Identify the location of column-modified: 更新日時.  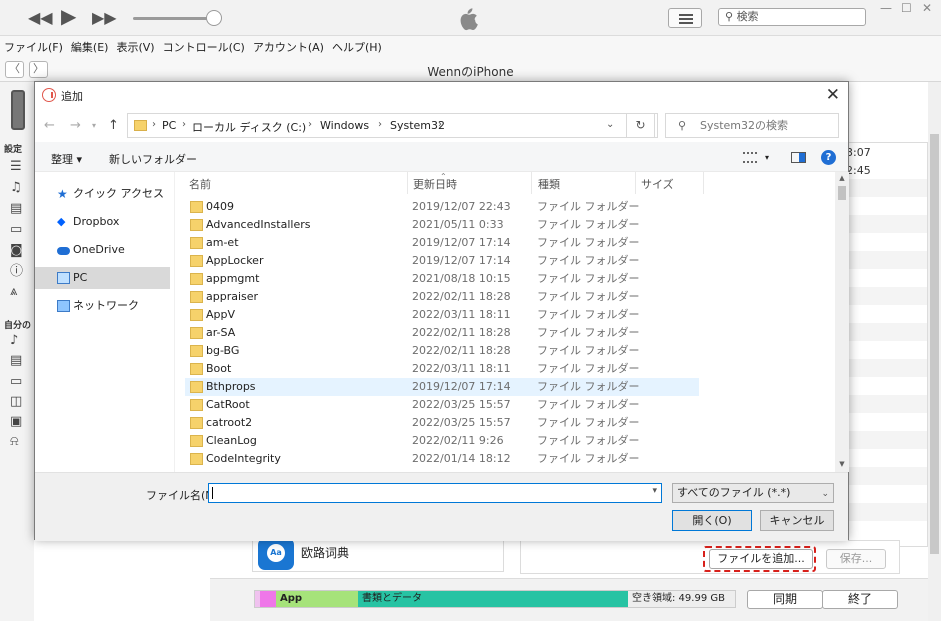
(435, 184).